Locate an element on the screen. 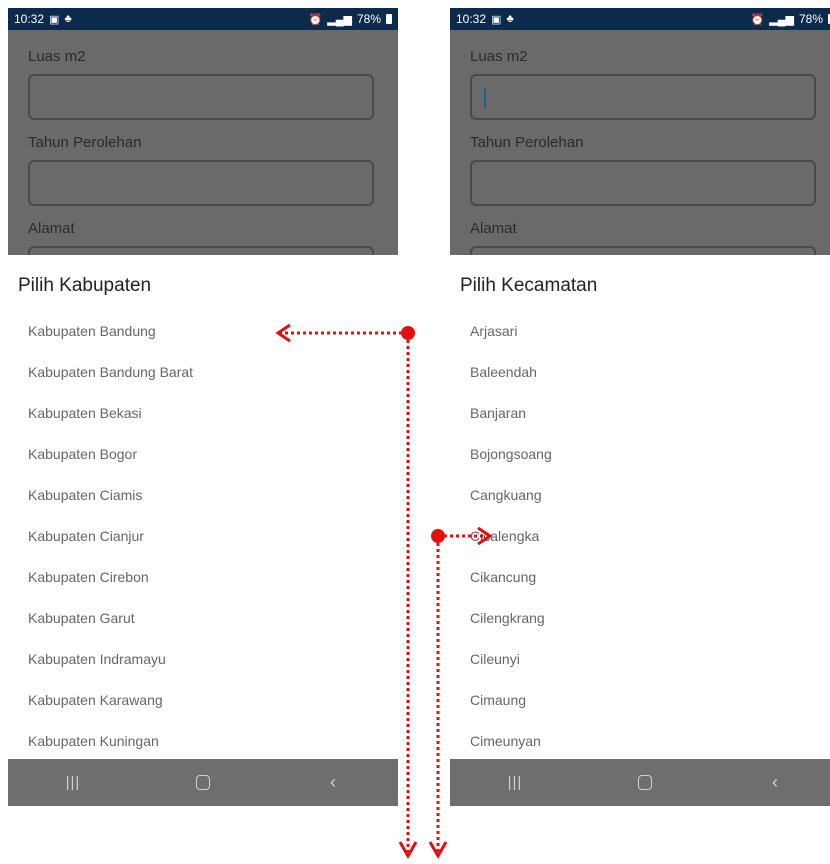 This screenshot has width=830, height=864. annotation-dot-cicalengka is located at coordinates (438, 536).